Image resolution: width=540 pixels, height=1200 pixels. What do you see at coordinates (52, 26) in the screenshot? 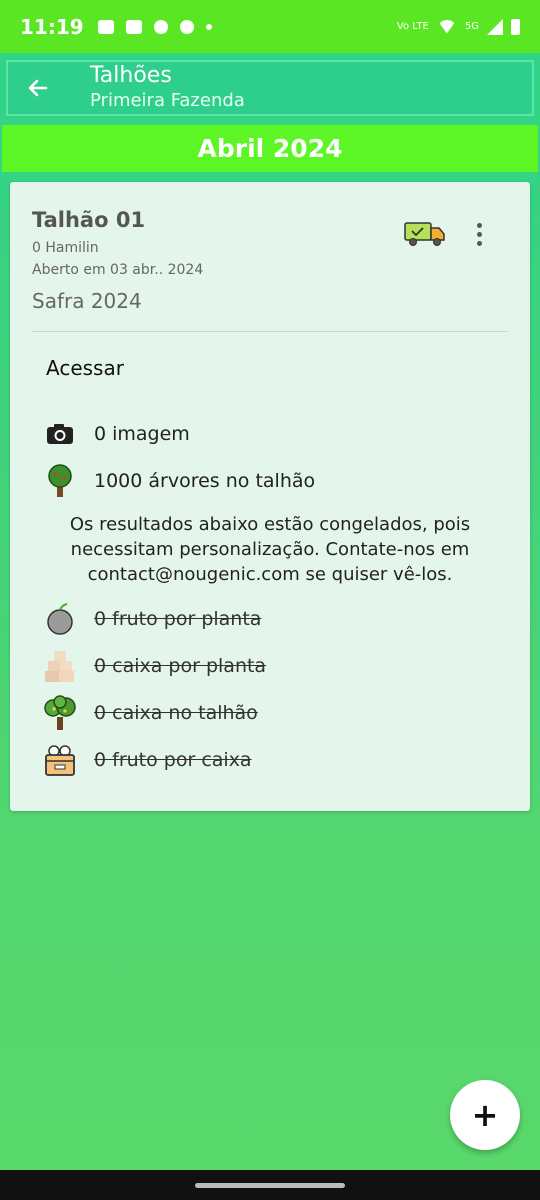
I see `status-time: 11:19` at bounding box center [52, 26].